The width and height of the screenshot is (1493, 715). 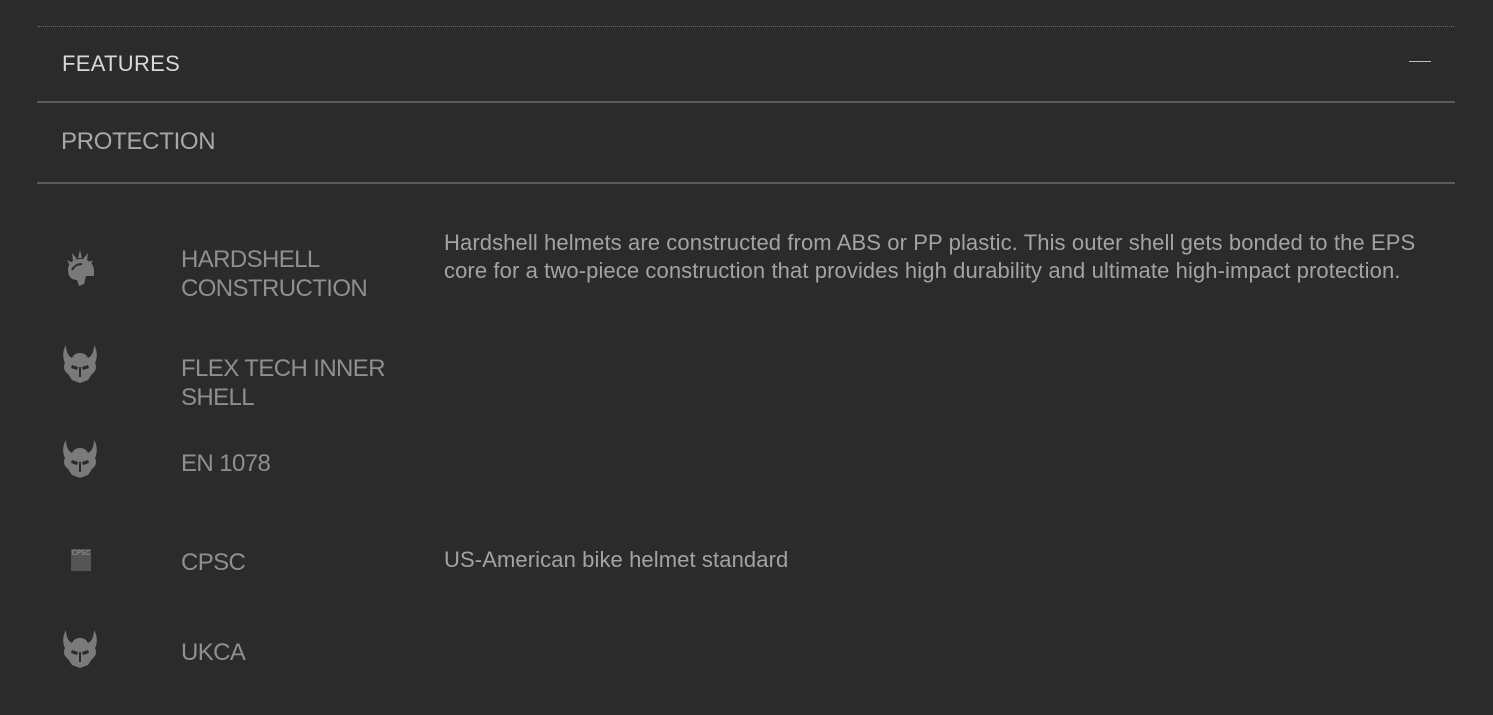 What do you see at coordinates (746, 465) in the screenshot?
I see `feature-row-en1078: EN 1078` at bounding box center [746, 465].